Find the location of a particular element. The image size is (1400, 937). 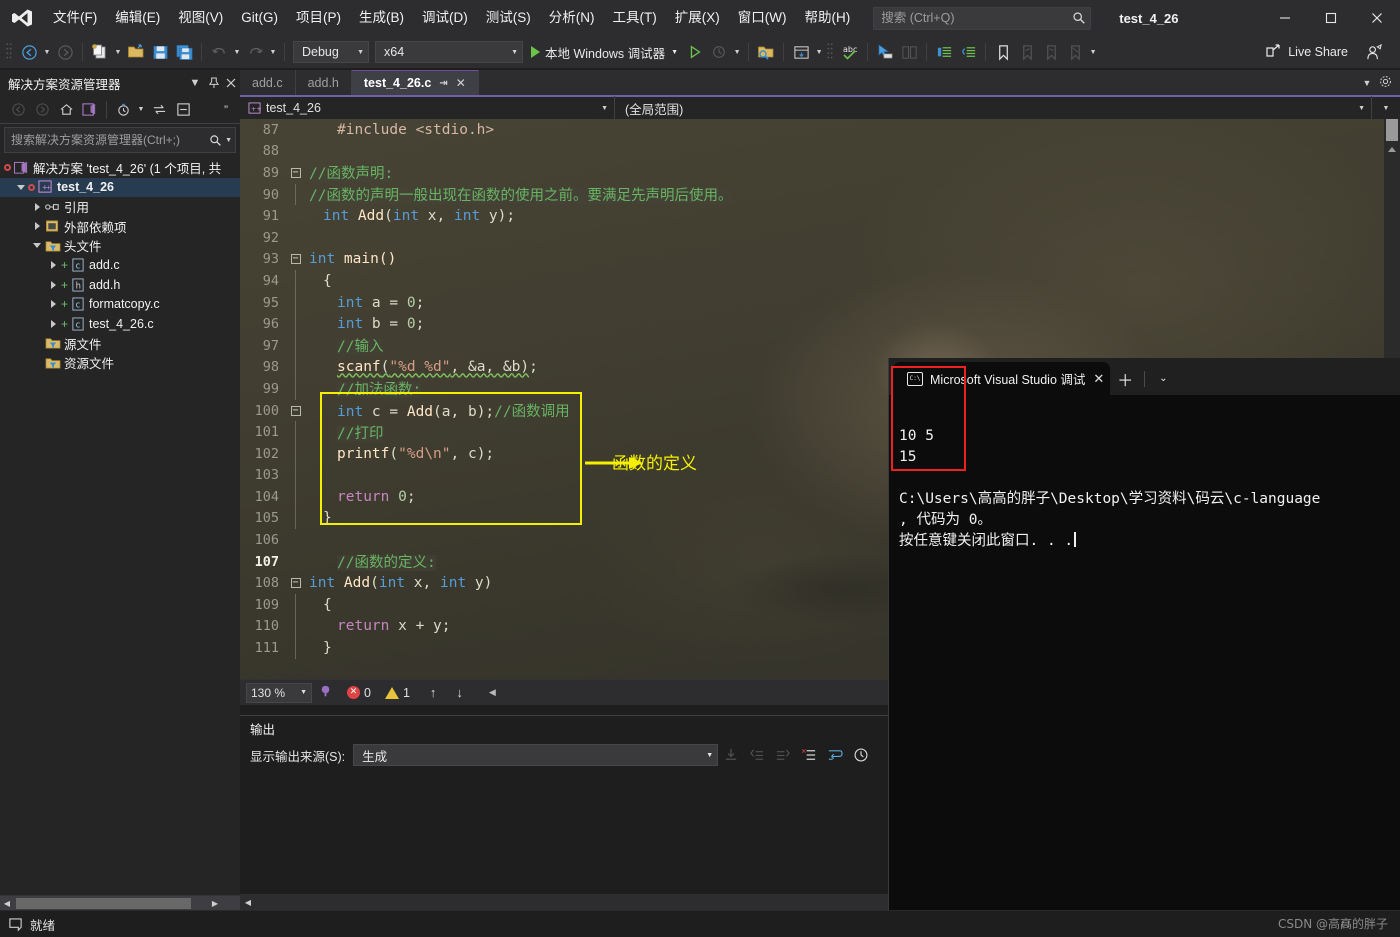

tab-settings-icon is located at coordinates (1385, 82).